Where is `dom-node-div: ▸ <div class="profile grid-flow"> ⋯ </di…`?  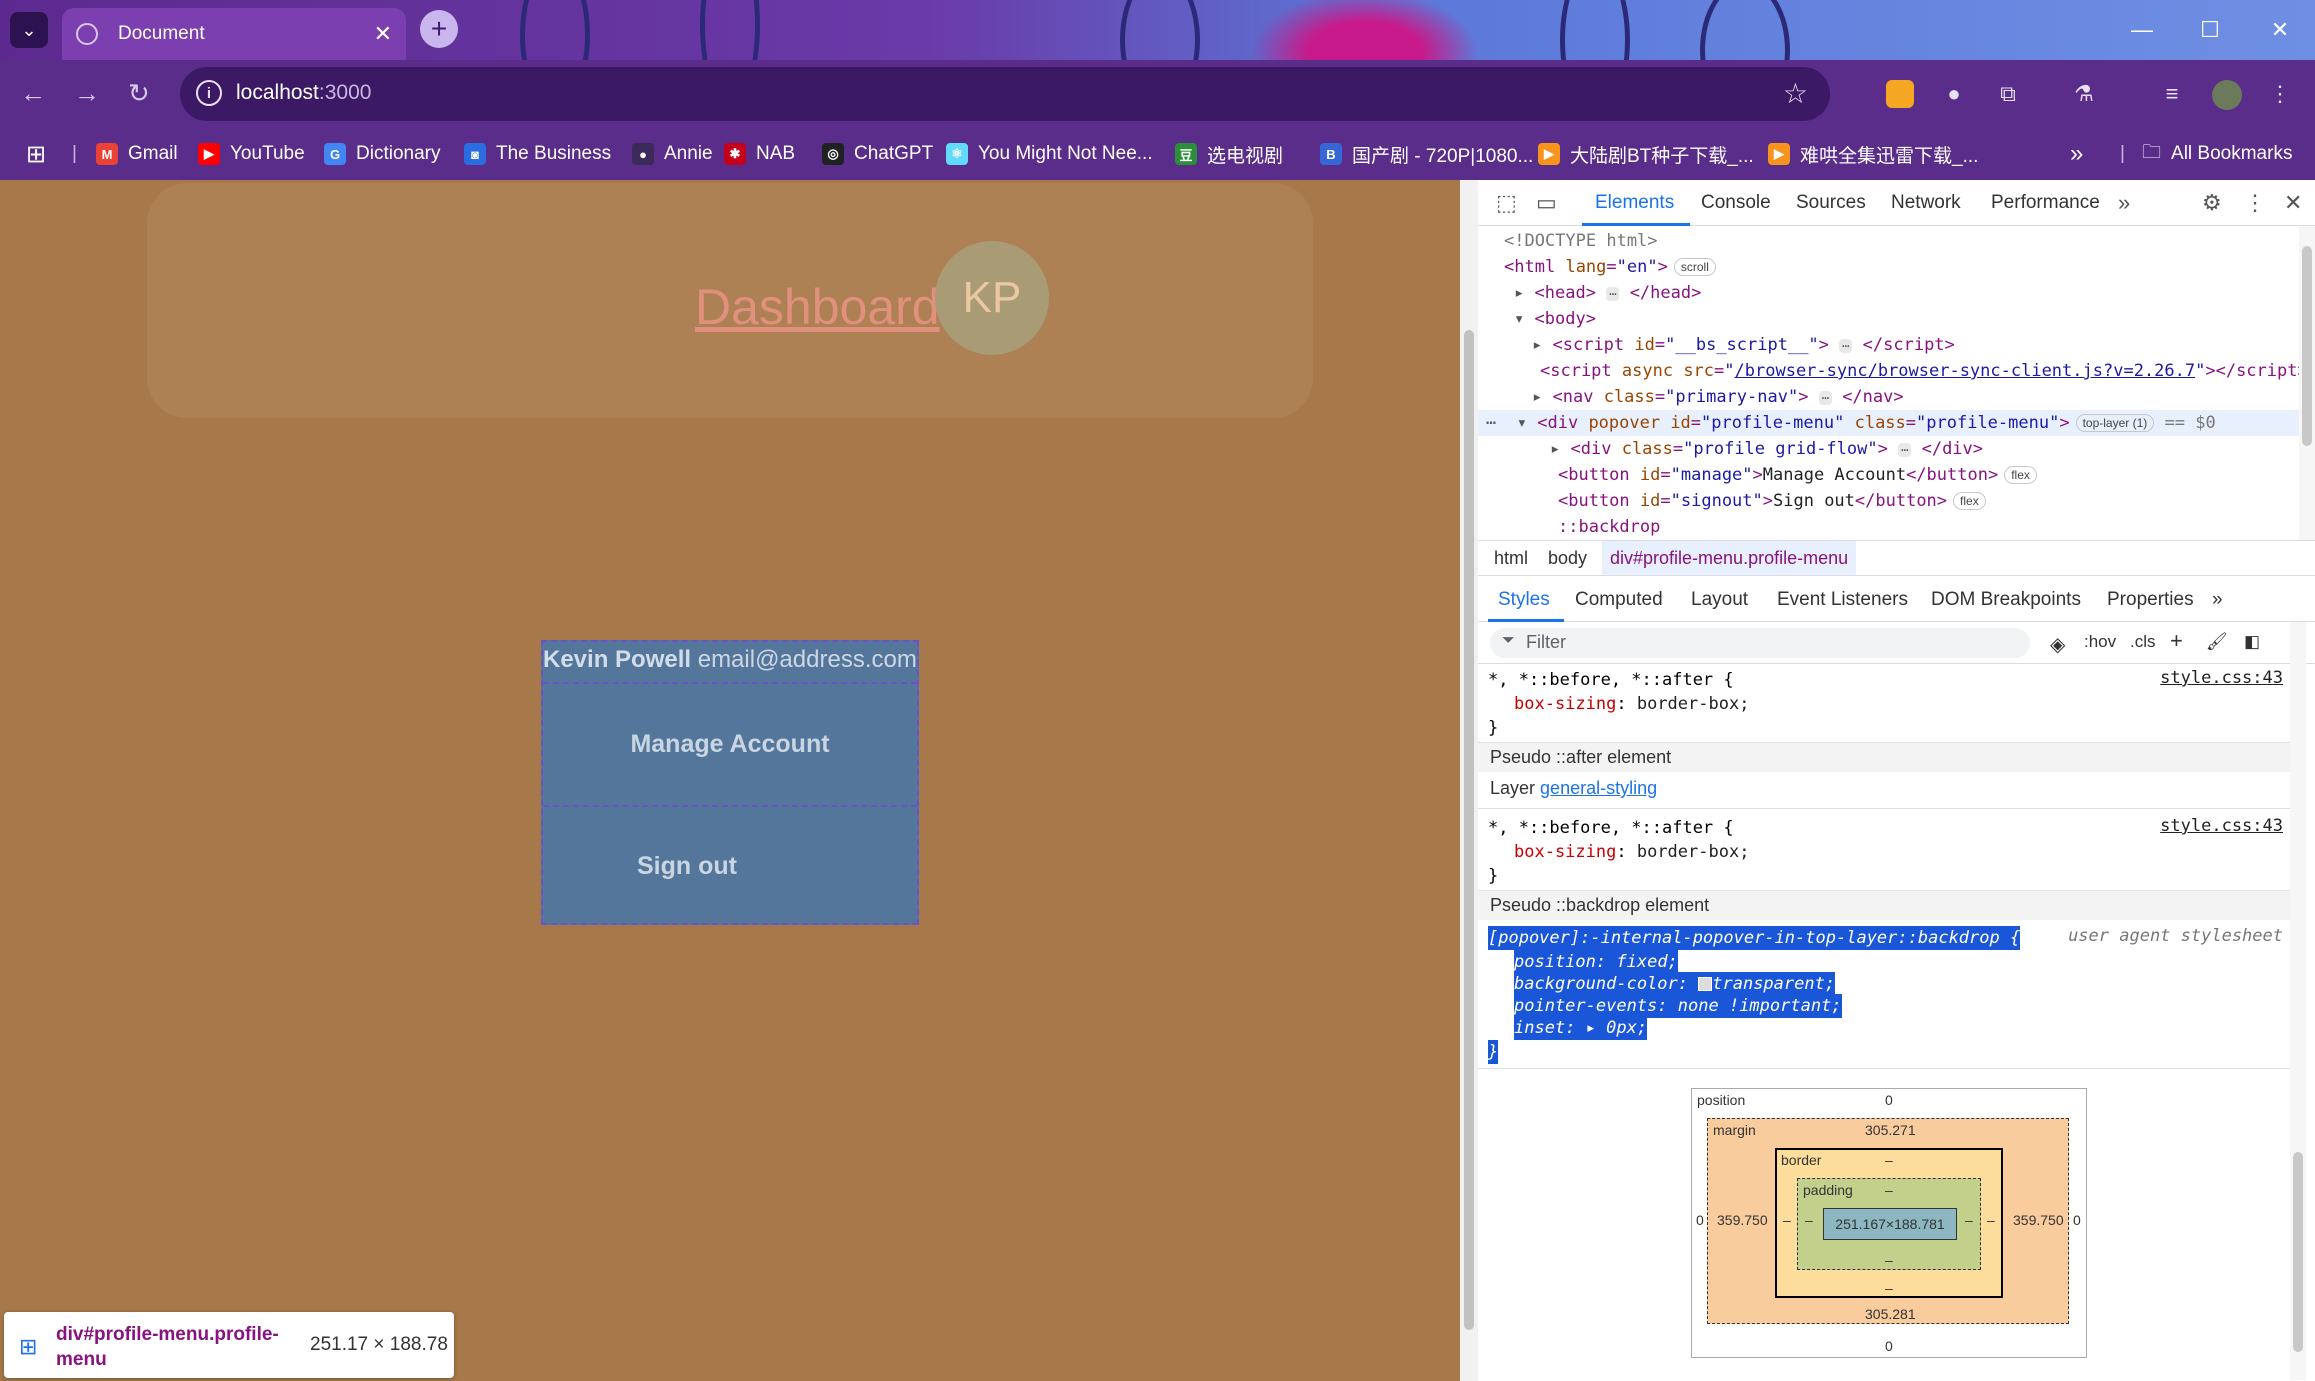
dom-node-div: ▸ <div class="profile grid-flow"> ⋯ </di… is located at coordinates (1766, 449).